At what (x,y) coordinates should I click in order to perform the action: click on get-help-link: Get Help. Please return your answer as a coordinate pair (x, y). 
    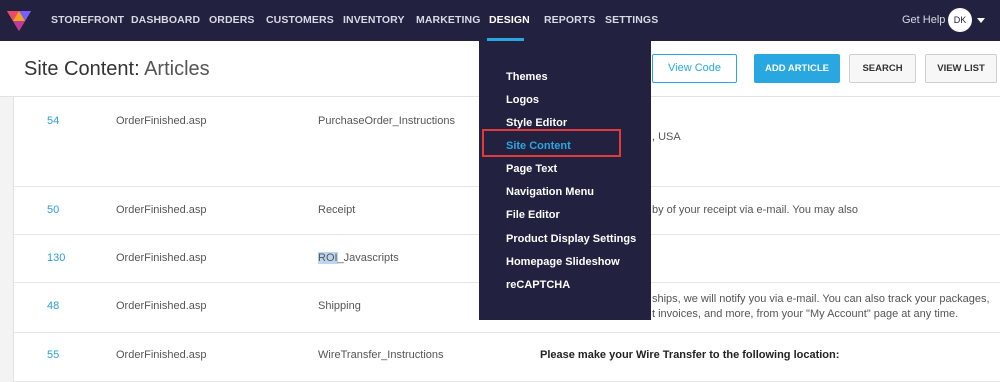
    Looking at the image, I should click on (923, 20).